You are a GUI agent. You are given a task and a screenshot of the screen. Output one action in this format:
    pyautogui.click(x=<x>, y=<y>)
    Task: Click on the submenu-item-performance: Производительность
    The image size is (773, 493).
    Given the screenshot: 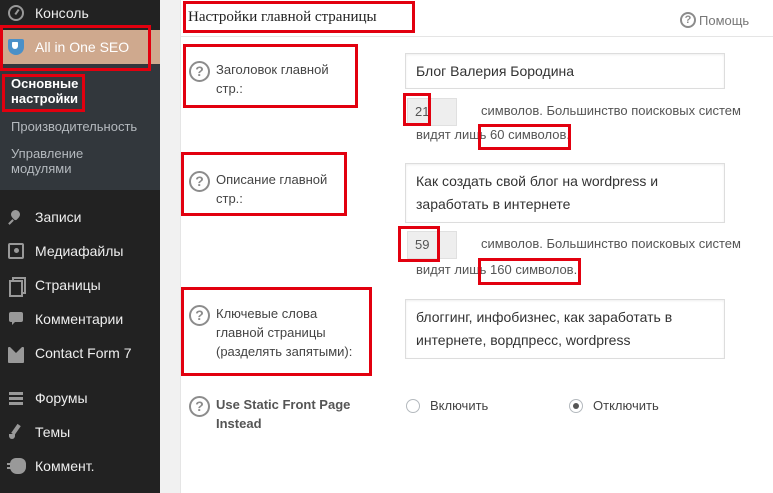 What is the action you would take?
    pyautogui.click(x=74, y=126)
    